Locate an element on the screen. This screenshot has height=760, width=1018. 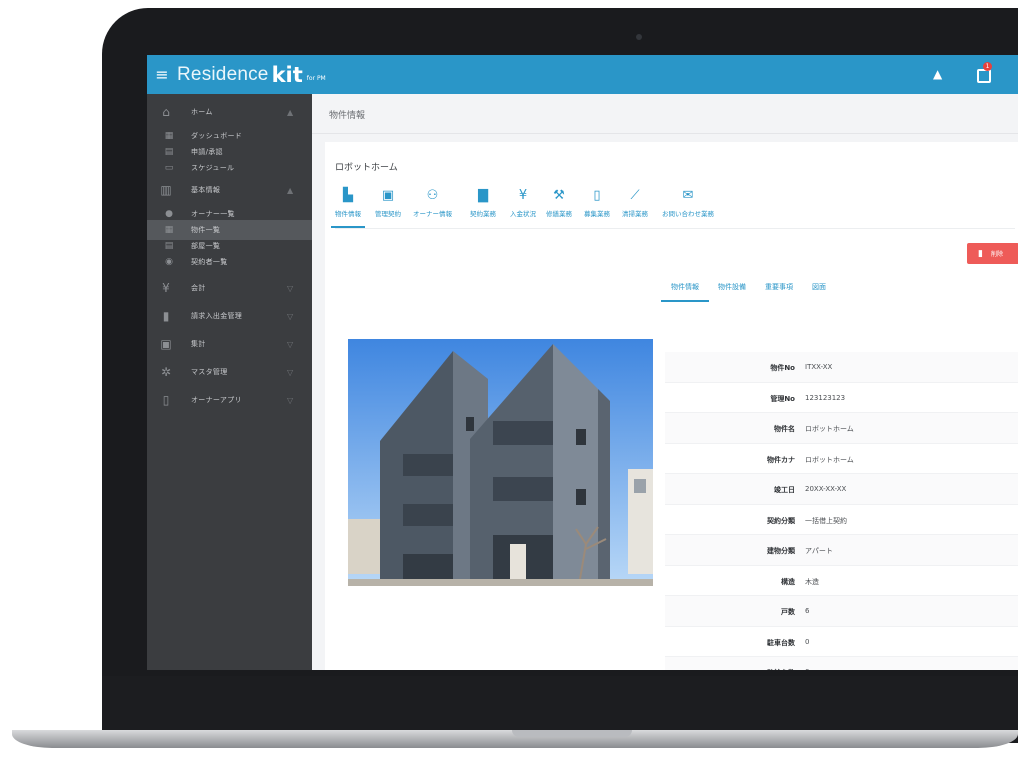
spec-key: 建物分類 is located at coordinates (781, 551).